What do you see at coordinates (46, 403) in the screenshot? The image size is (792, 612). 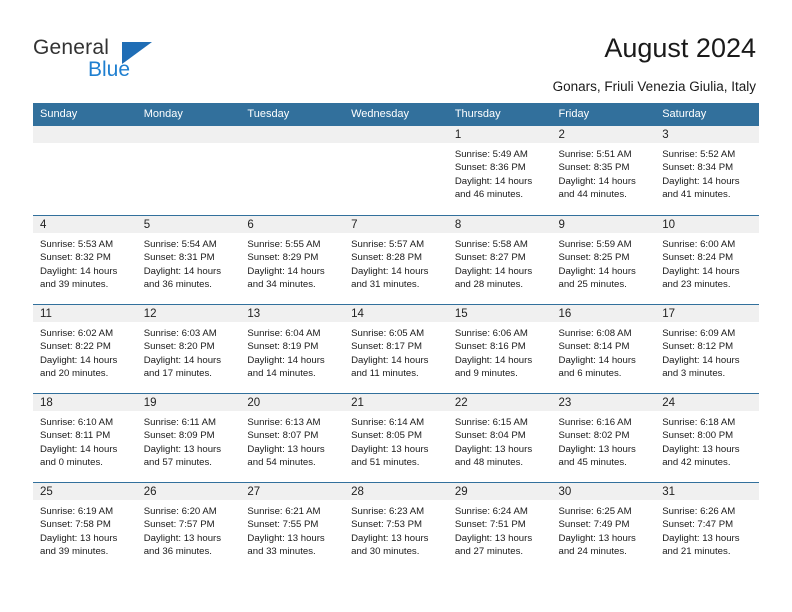 I see `day-number: 18` at bounding box center [46, 403].